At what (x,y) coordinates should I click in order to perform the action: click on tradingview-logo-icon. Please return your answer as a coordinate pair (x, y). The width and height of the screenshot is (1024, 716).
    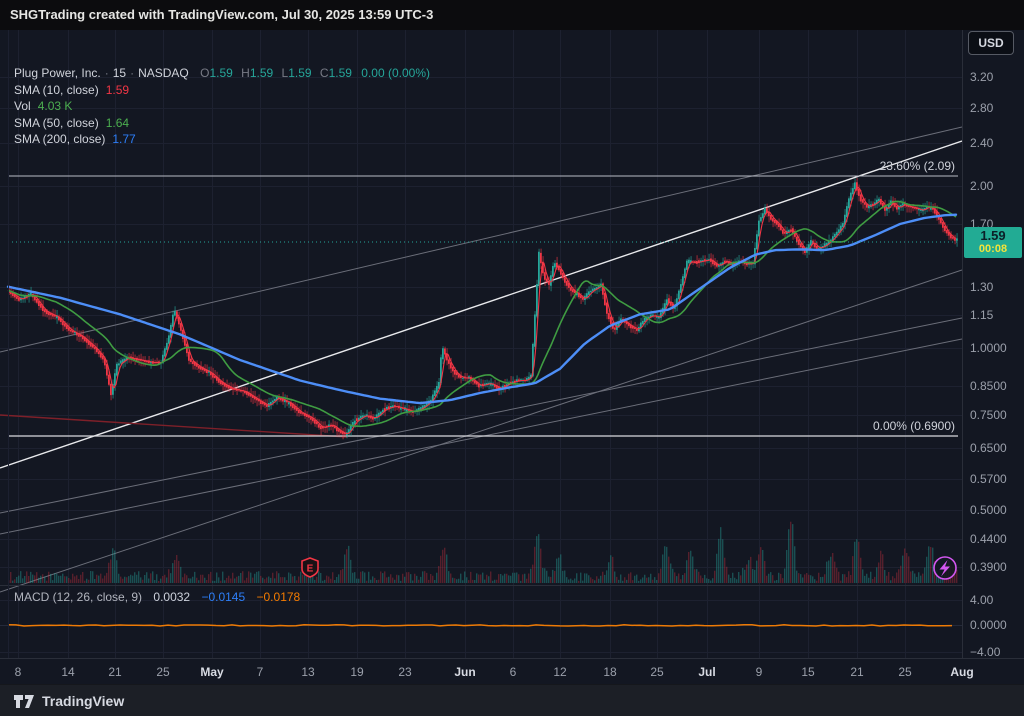
    Looking at the image, I should click on (24, 701).